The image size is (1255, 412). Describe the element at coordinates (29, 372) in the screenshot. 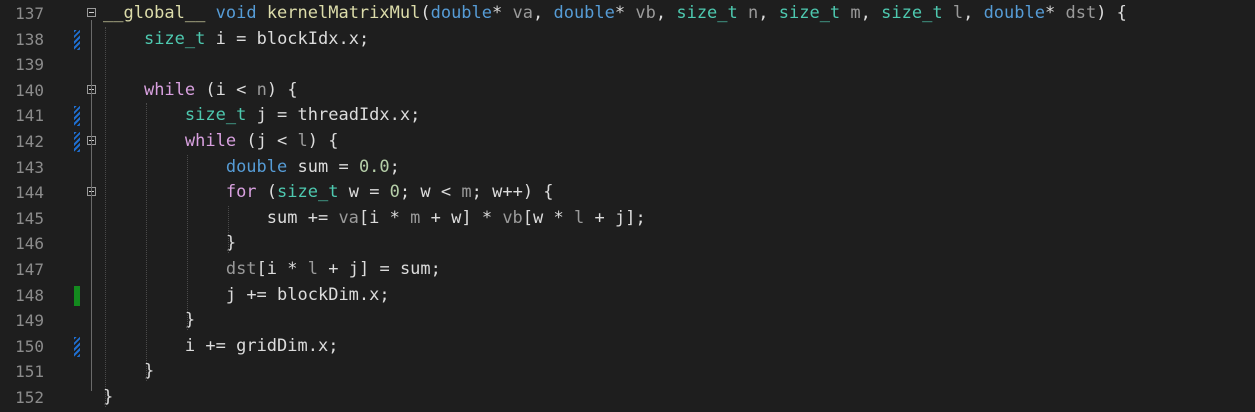

I see `line-number: 151` at that location.